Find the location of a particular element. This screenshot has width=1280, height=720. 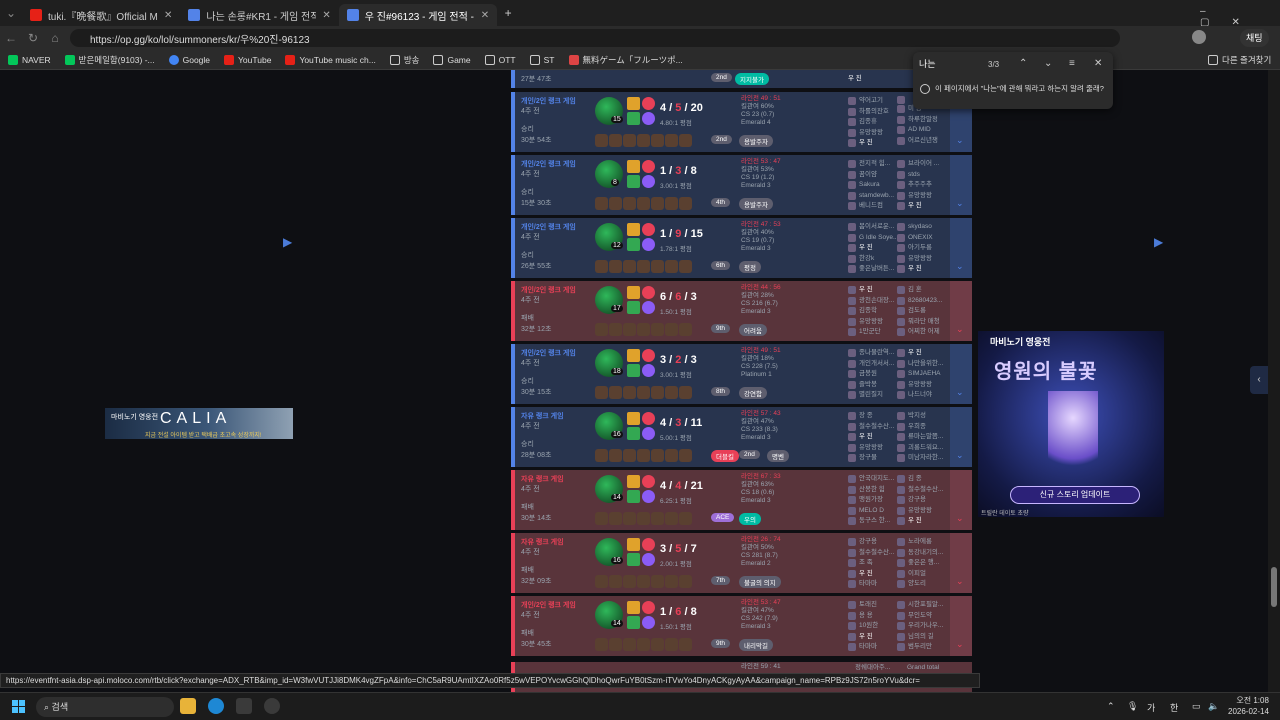

player-row: 별린질지 is located at coordinates (871, 395).